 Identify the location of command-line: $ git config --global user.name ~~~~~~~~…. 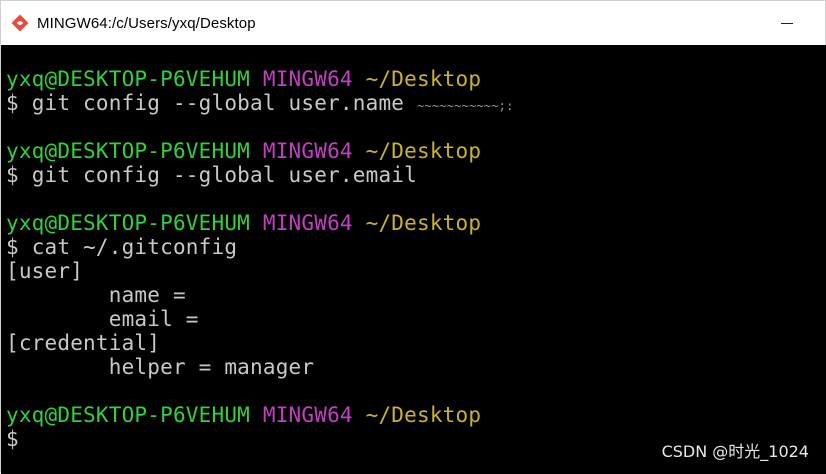
(260, 103).